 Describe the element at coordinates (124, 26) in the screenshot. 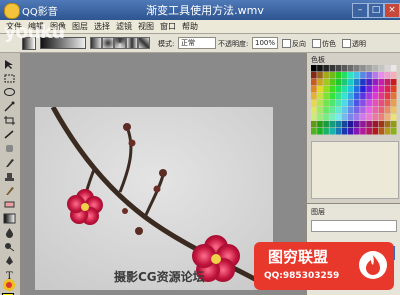

I see `menu-filter: 滤镜` at that location.